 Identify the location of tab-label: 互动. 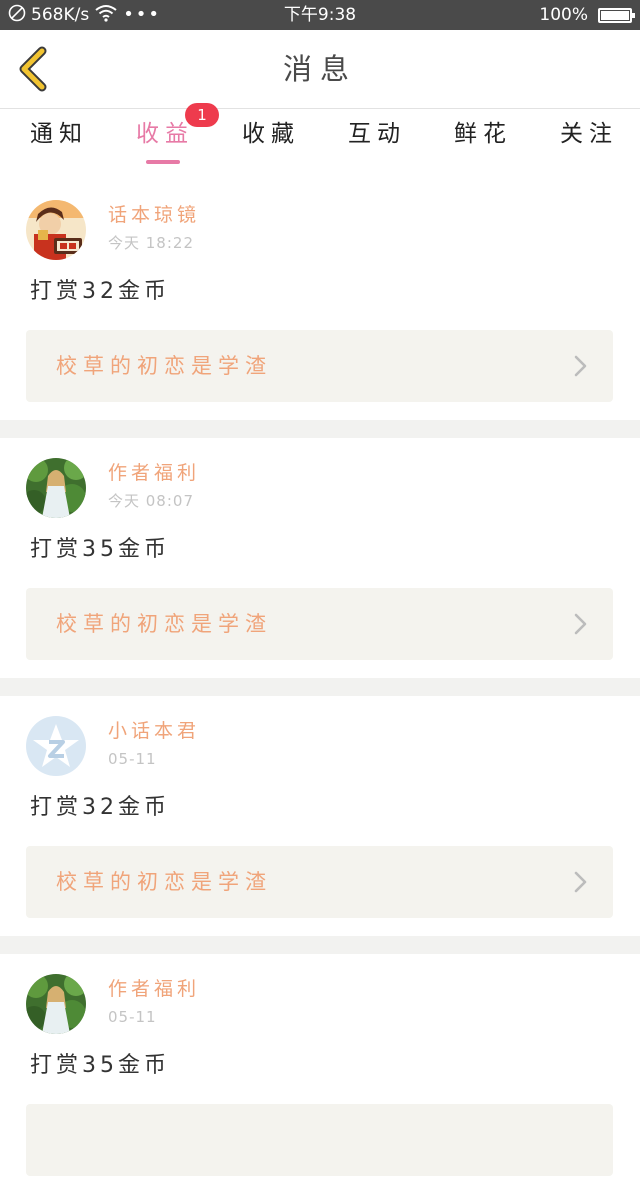
(377, 134).